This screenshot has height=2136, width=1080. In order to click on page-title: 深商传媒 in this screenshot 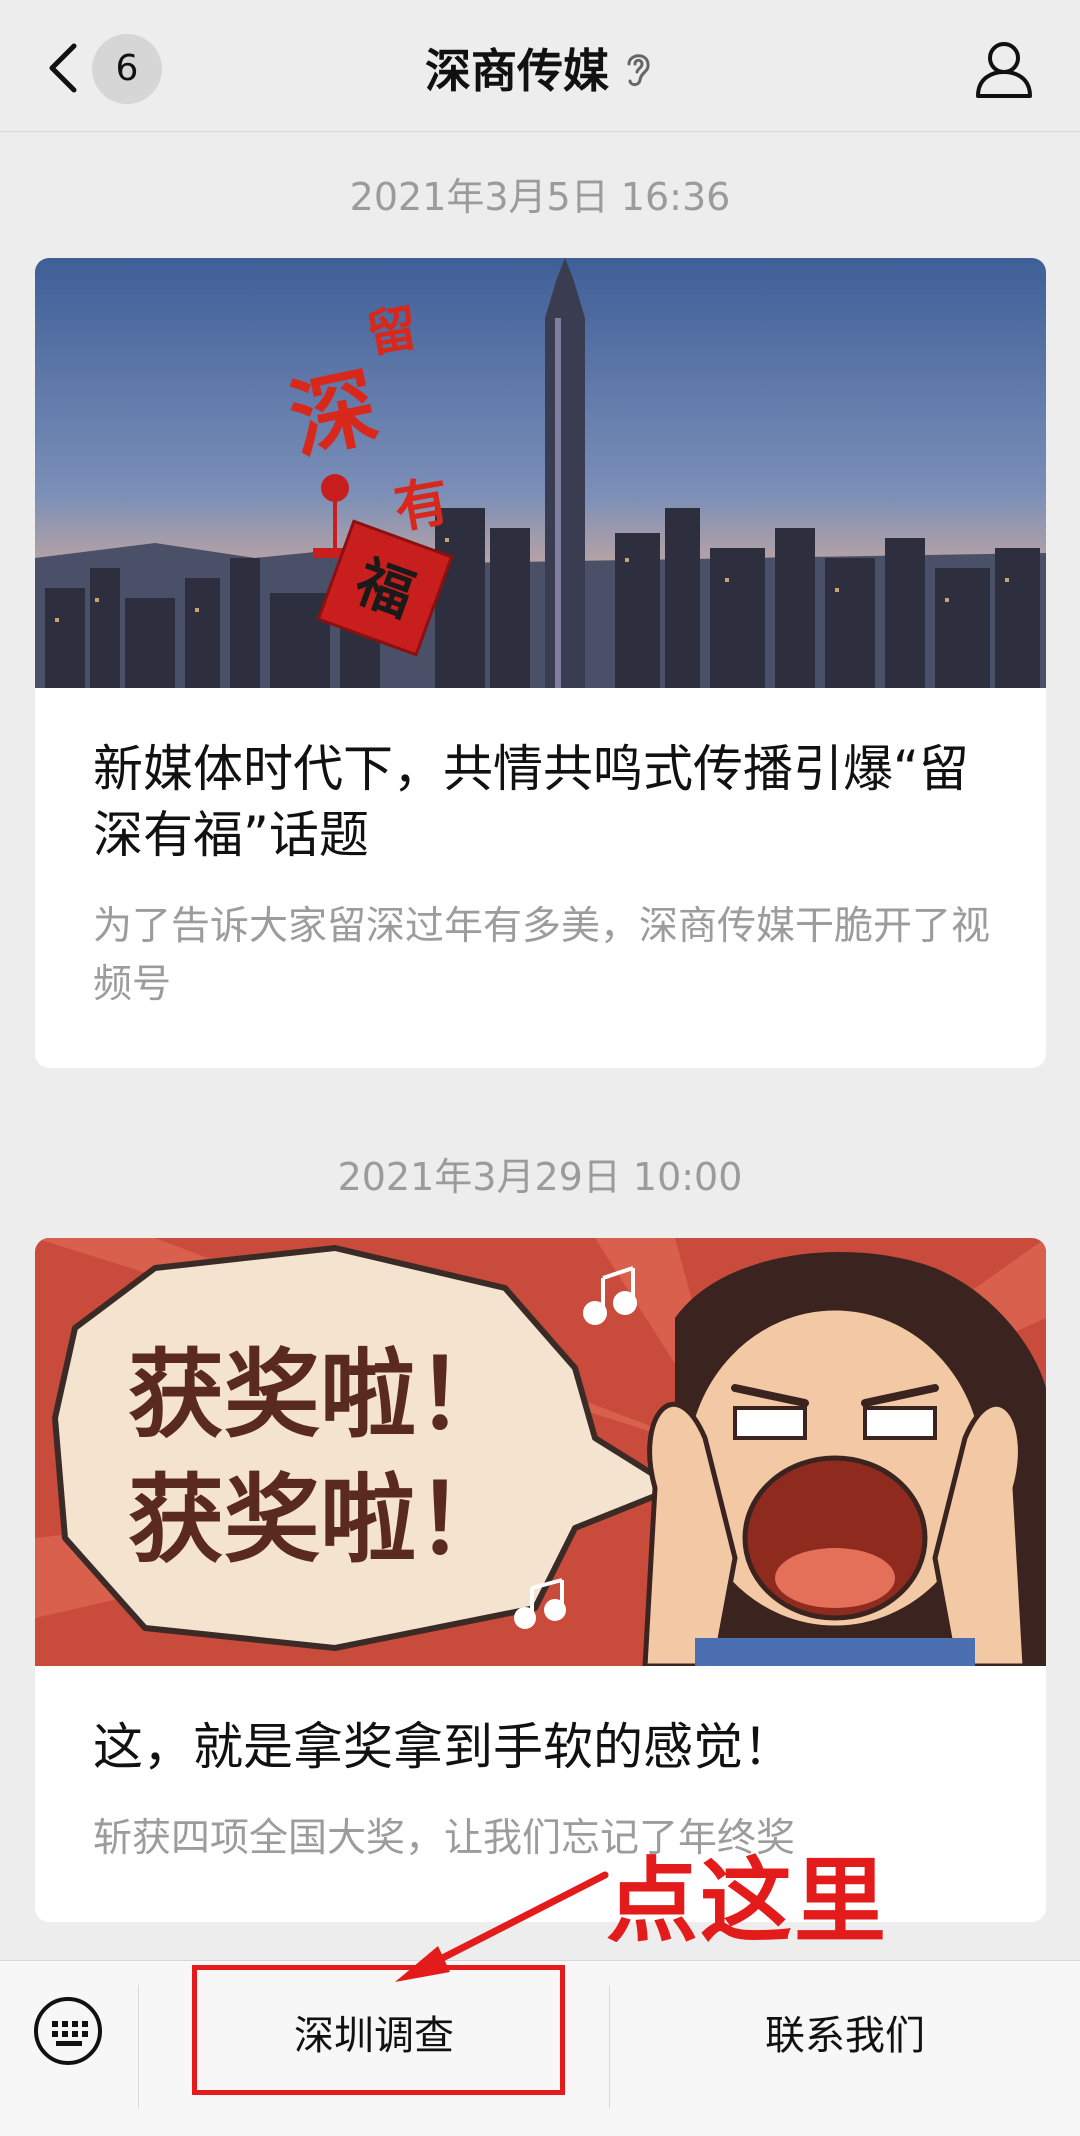, I will do `click(517, 71)`.